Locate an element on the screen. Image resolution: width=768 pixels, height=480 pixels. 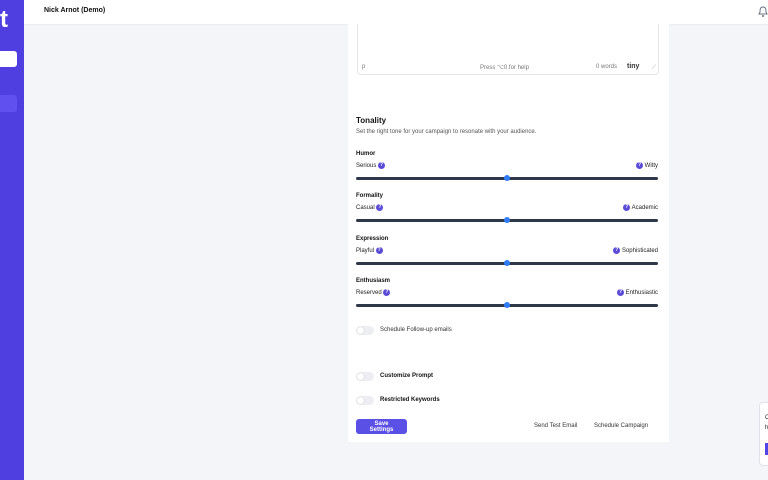
slider-min-text: Serious is located at coordinates (366, 166).